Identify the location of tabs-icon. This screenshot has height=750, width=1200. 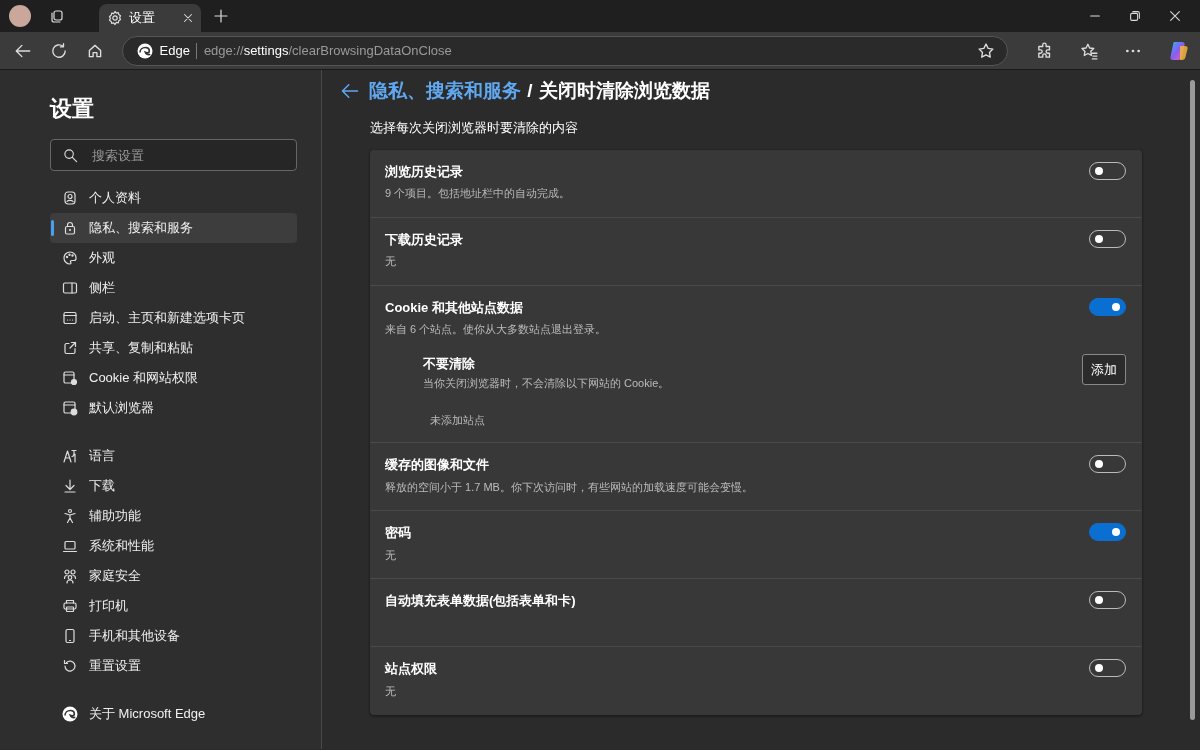
(57, 16).